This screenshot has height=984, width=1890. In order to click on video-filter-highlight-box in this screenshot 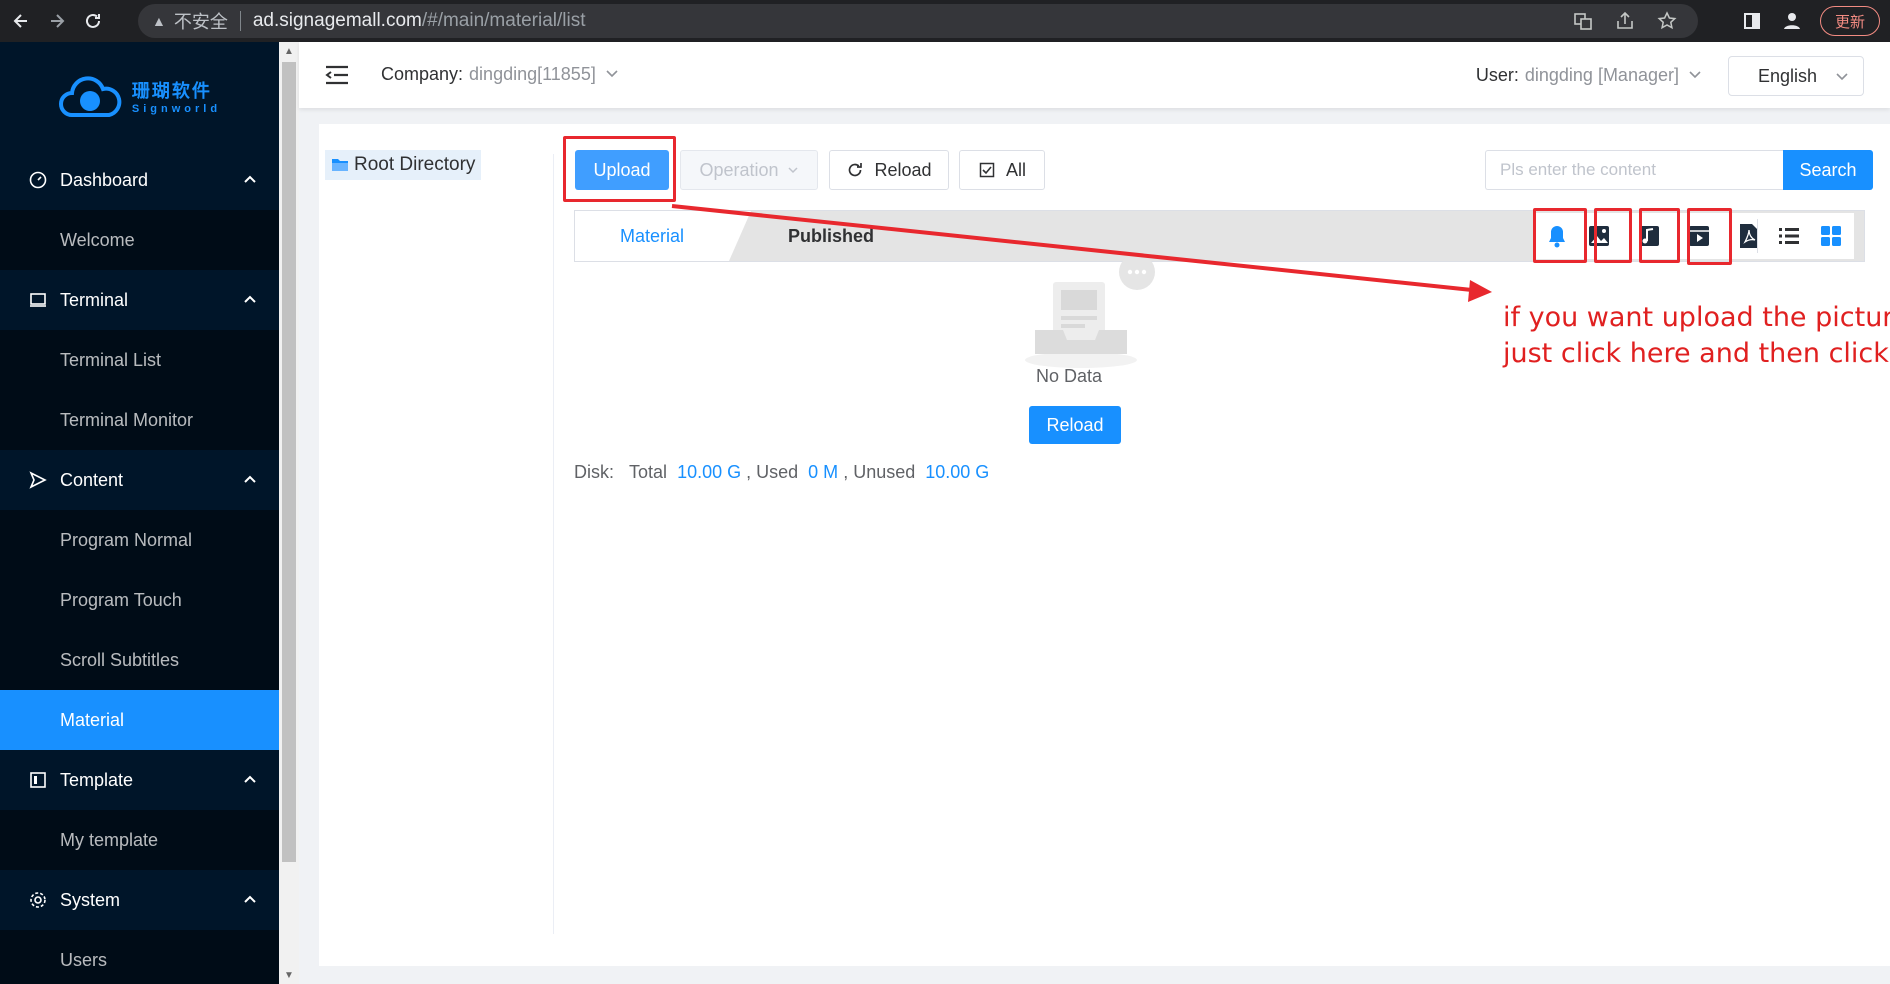, I will do `click(1659, 235)`.